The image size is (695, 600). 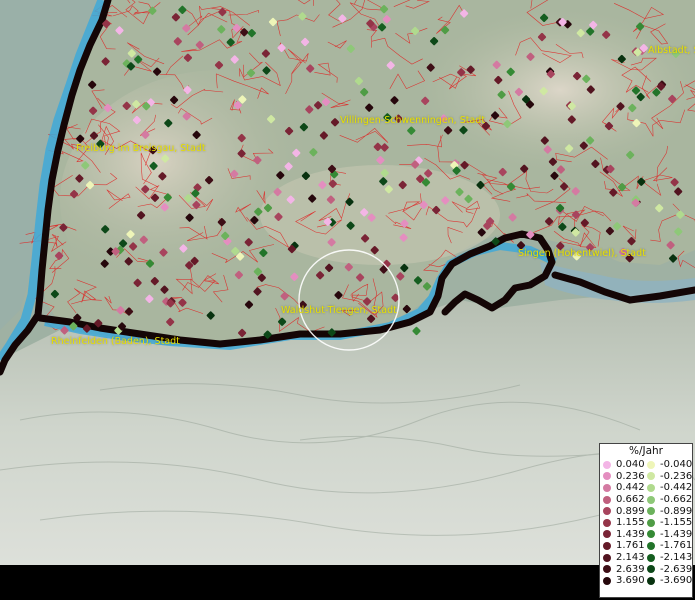 I want to click on legend-item-pos-1: 0.236, so click(x=625, y=477).